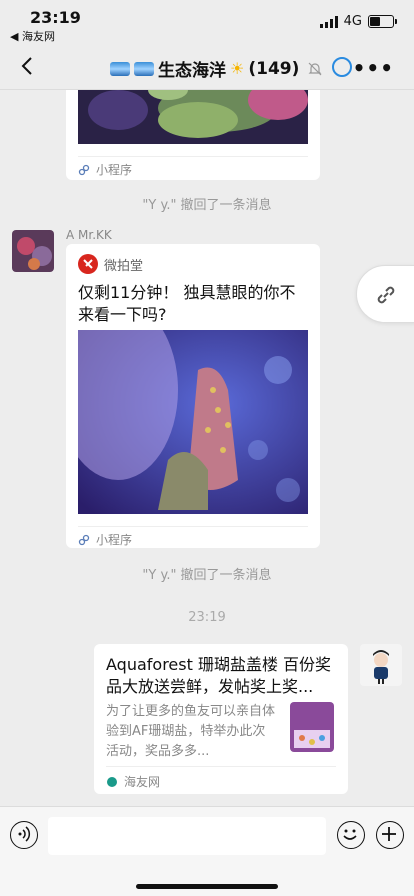 The width and height of the screenshot is (414, 896). I want to click on signal-icon, so click(328, 21).